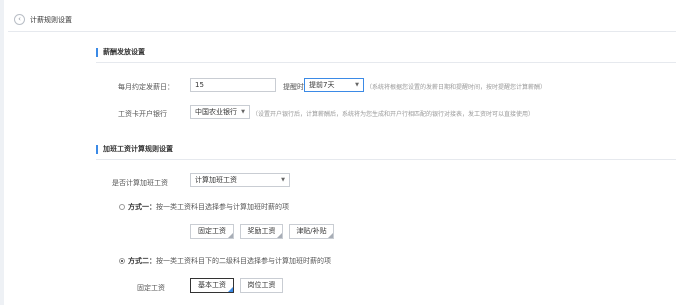 The image size is (680, 305). I want to click on chip-position-salary: 岗位工资, so click(261, 285).